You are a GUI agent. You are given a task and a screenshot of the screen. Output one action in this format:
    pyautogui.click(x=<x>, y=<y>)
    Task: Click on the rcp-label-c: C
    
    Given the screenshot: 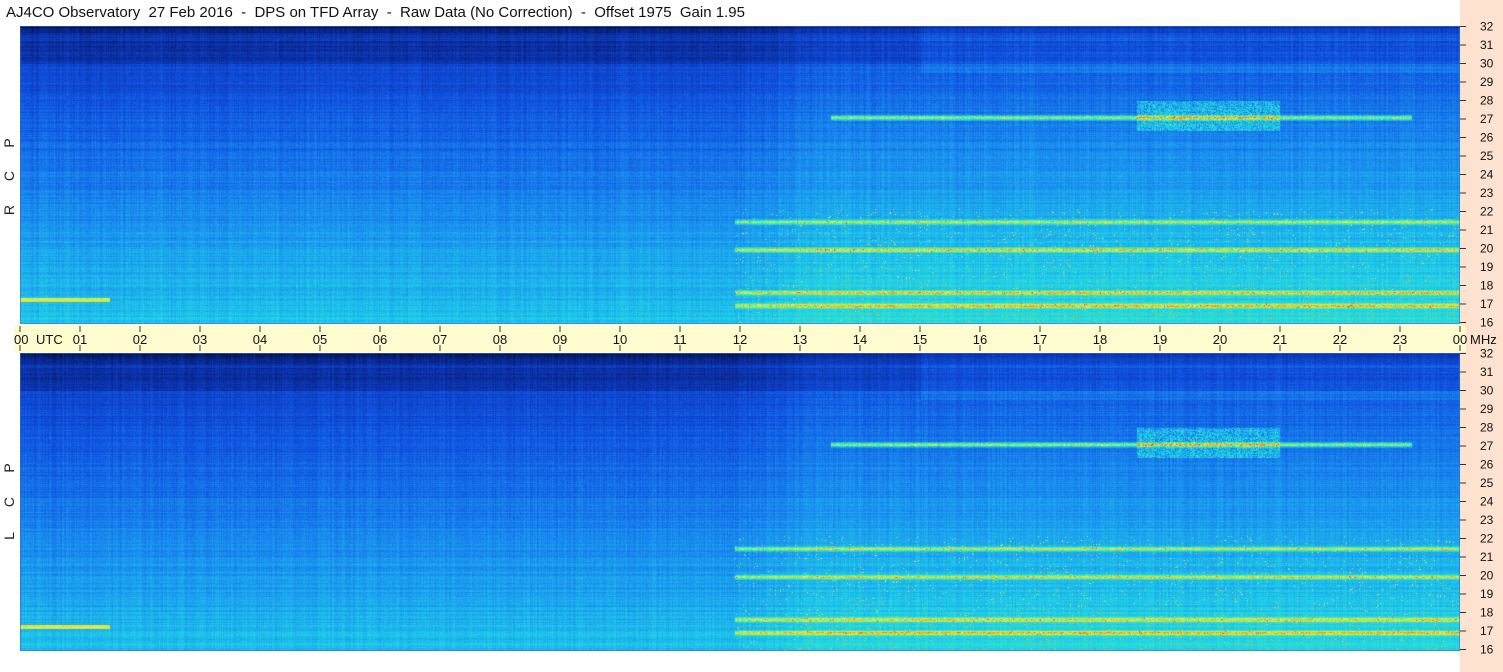 What is the action you would take?
    pyautogui.click(x=9, y=176)
    